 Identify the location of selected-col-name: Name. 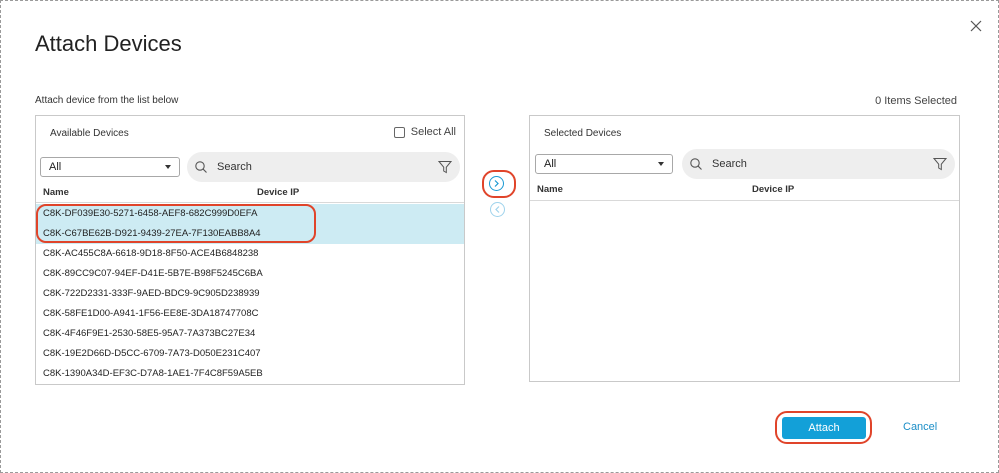
(550, 189).